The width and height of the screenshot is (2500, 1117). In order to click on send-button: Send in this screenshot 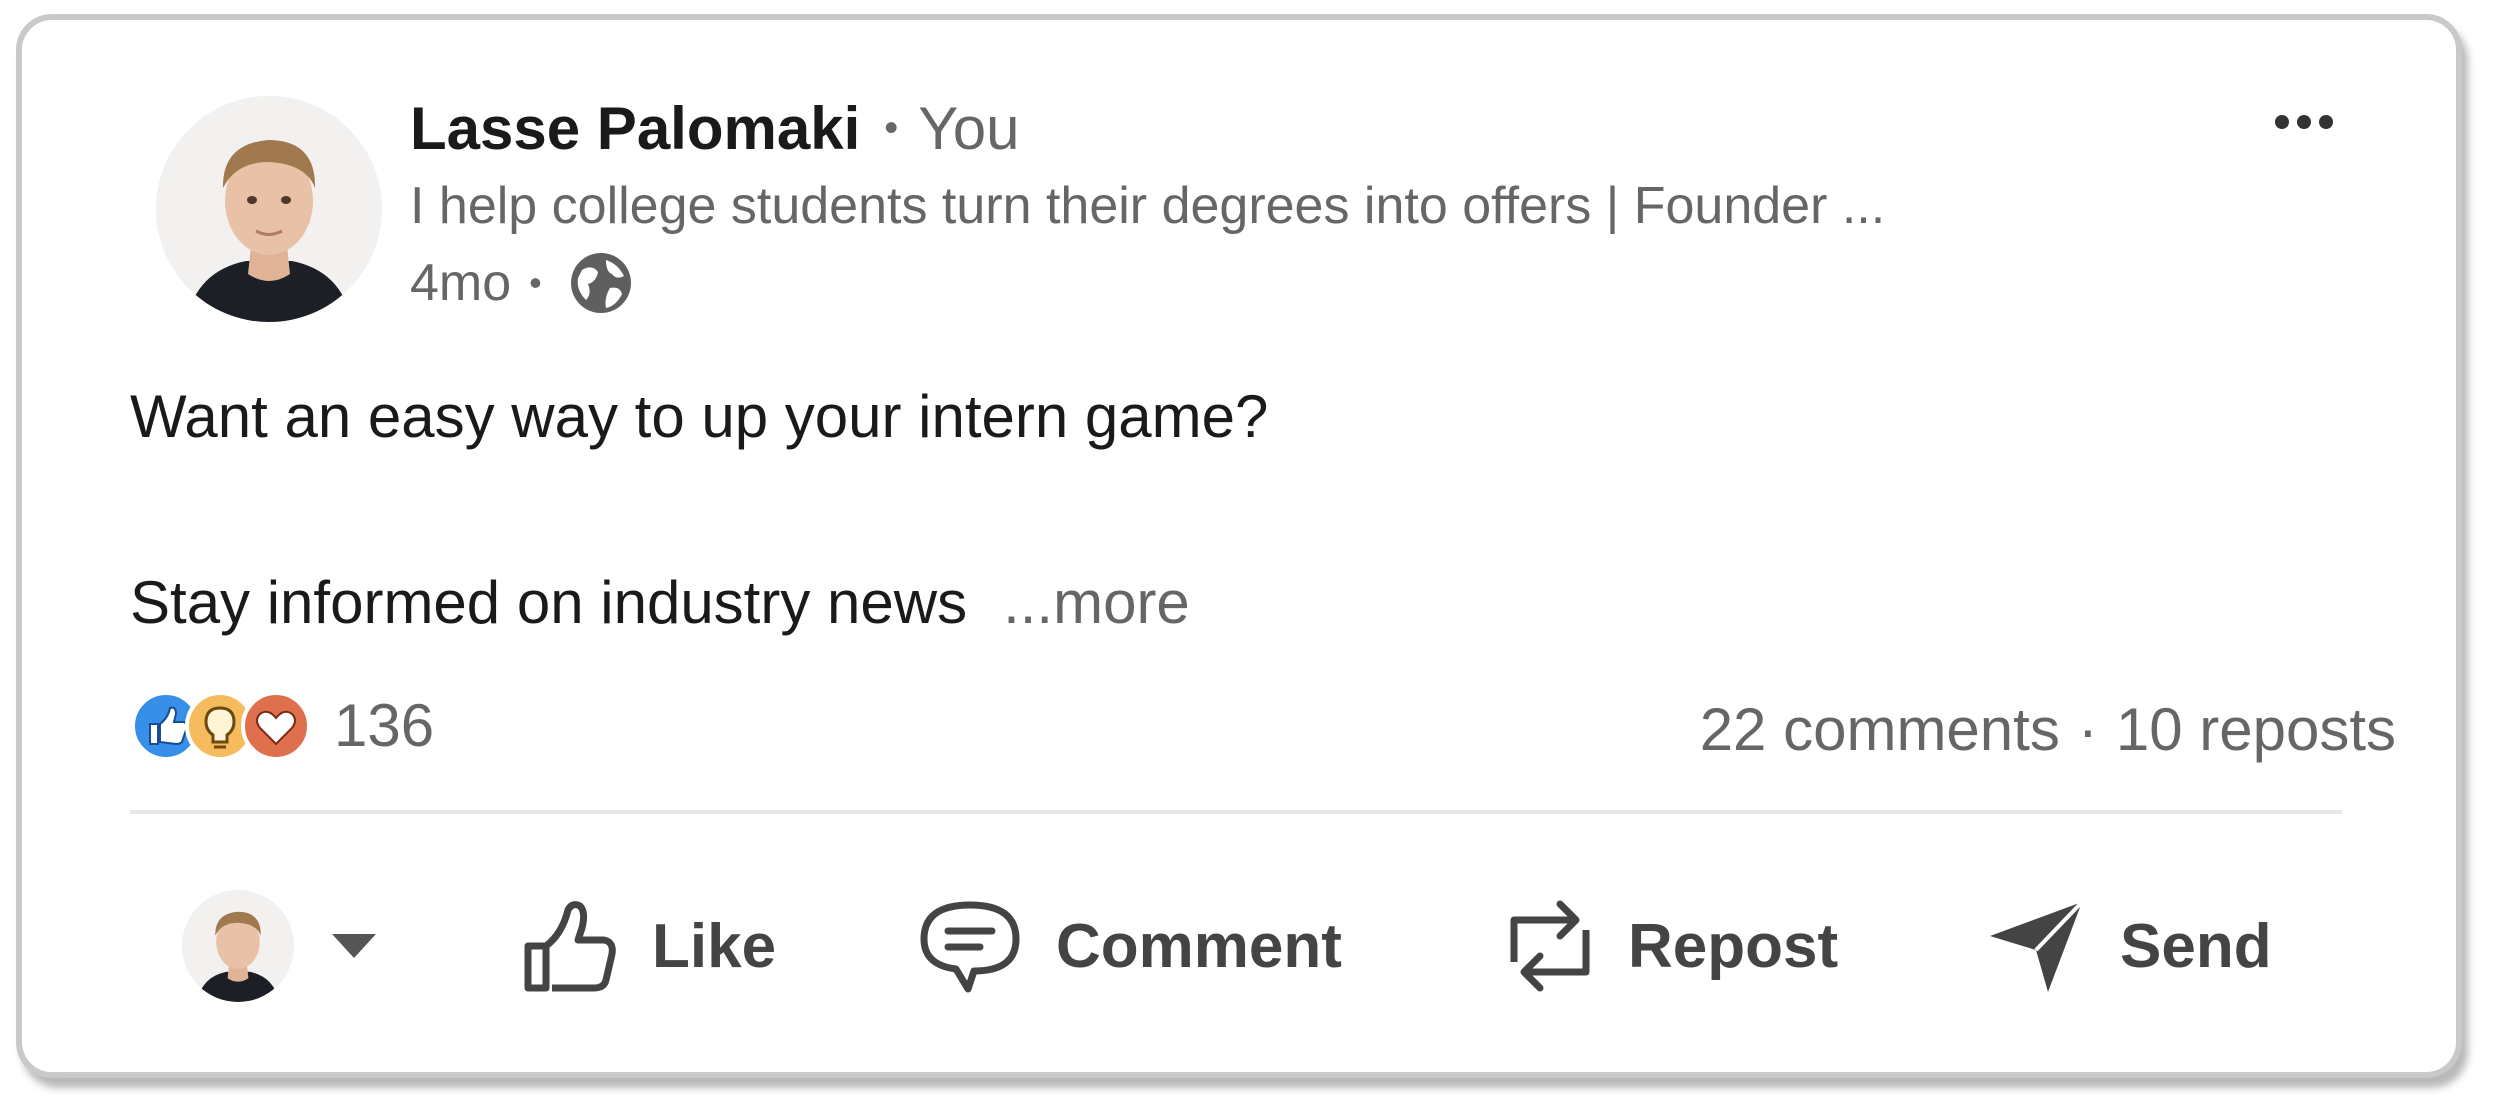, I will do `click(2129, 946)`.